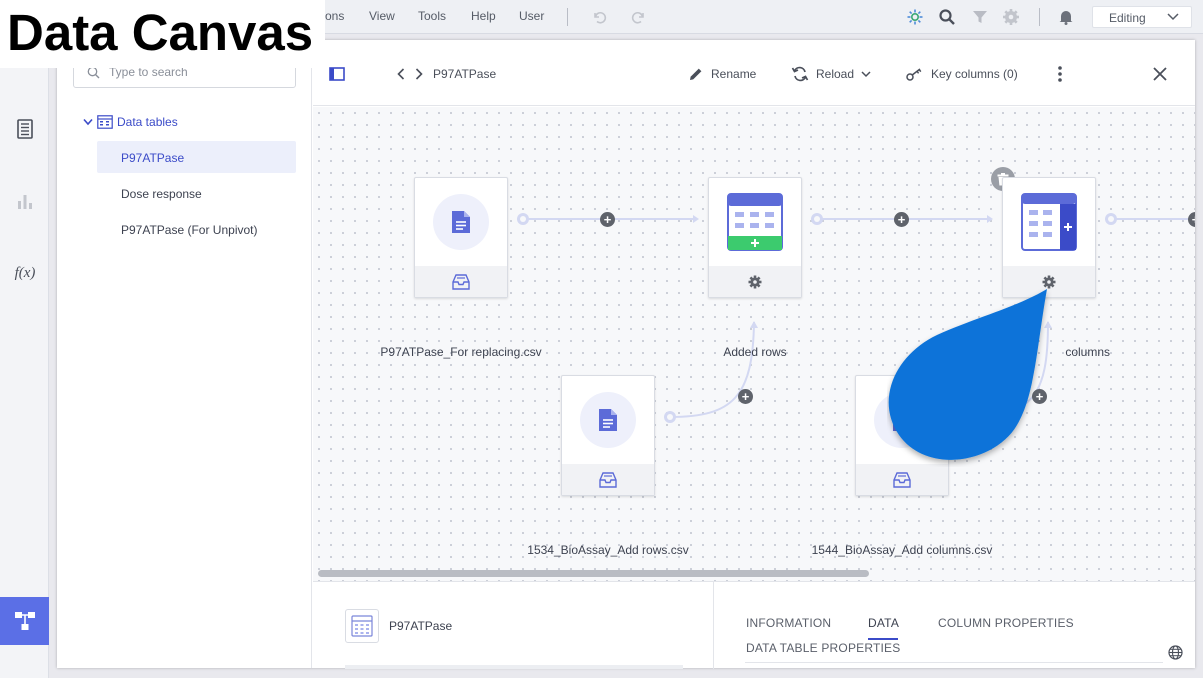 The width and height of the screenshot is (1203, 678). Describe the element at coordinates (196, 193) in the screenshot. I see `sidebar-item-dose-response: Dose response` at that location.